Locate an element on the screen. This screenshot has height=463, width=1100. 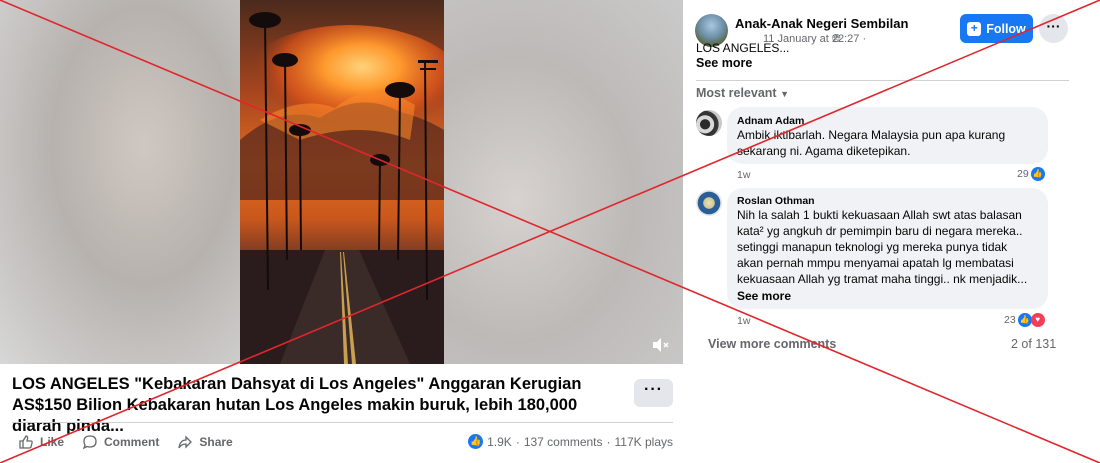
comments-shown-count: 2 of 131 is located at coordinates (1034, 344).